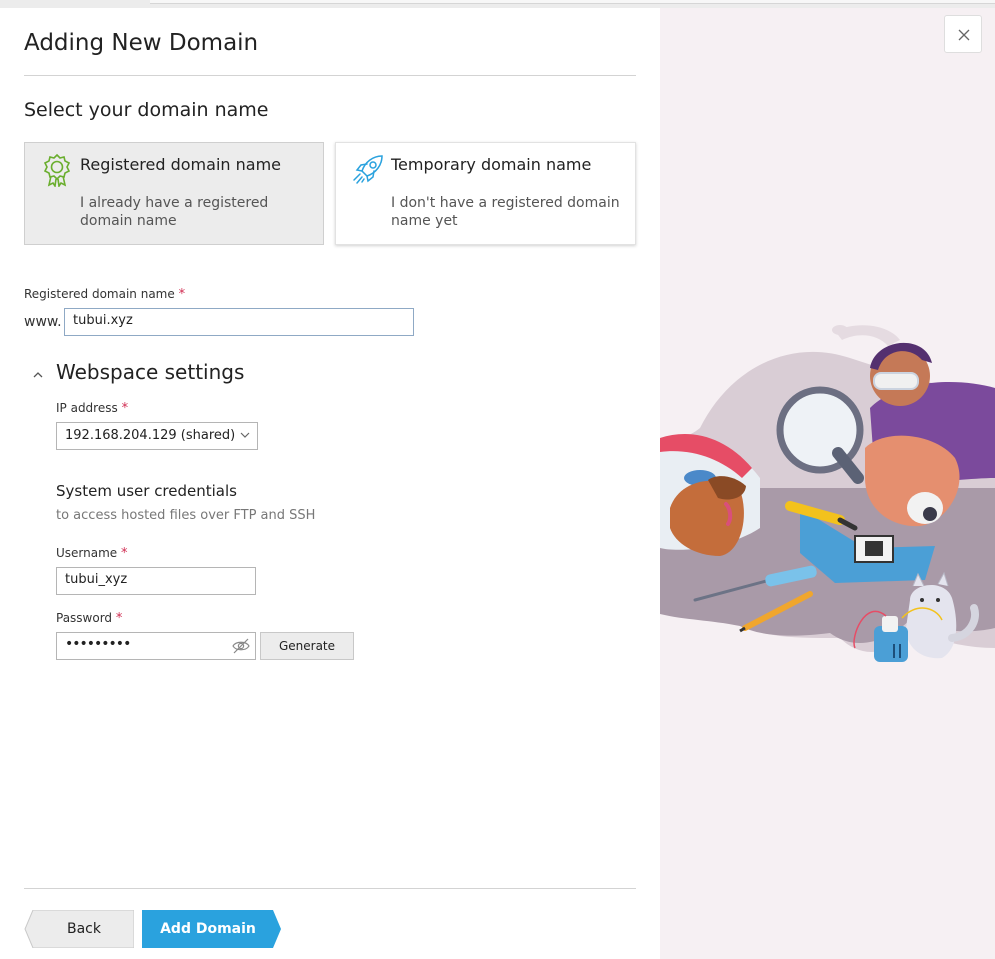  I want to click on section-title: Select your domain name, so click(146, 110).